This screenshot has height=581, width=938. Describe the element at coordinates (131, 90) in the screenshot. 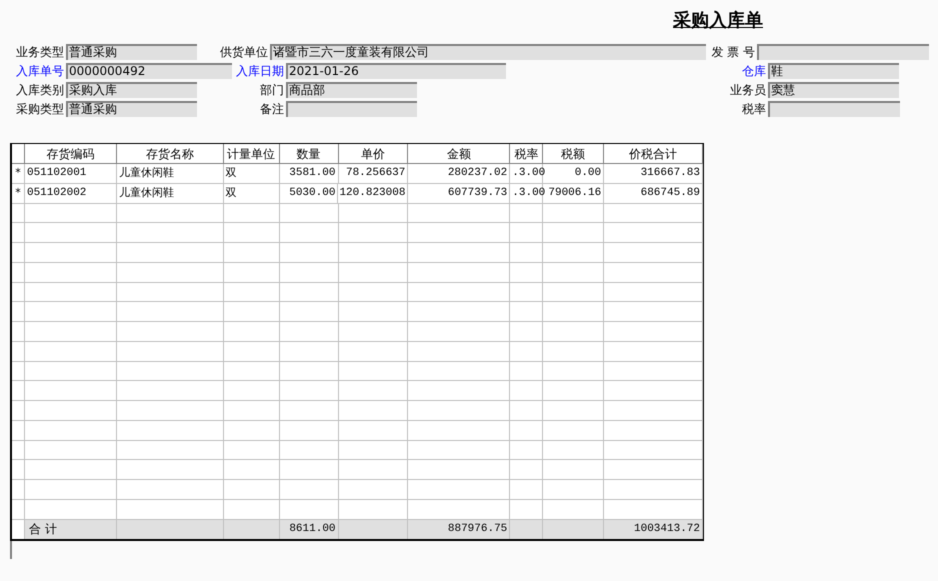

I see `text-field: 采购入库` at that location.